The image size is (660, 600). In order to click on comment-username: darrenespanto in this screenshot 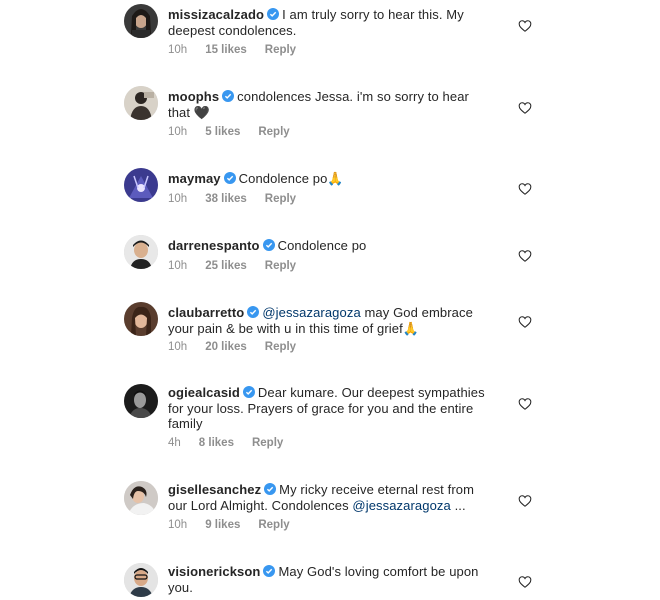, I will do `click(214, 245)`.